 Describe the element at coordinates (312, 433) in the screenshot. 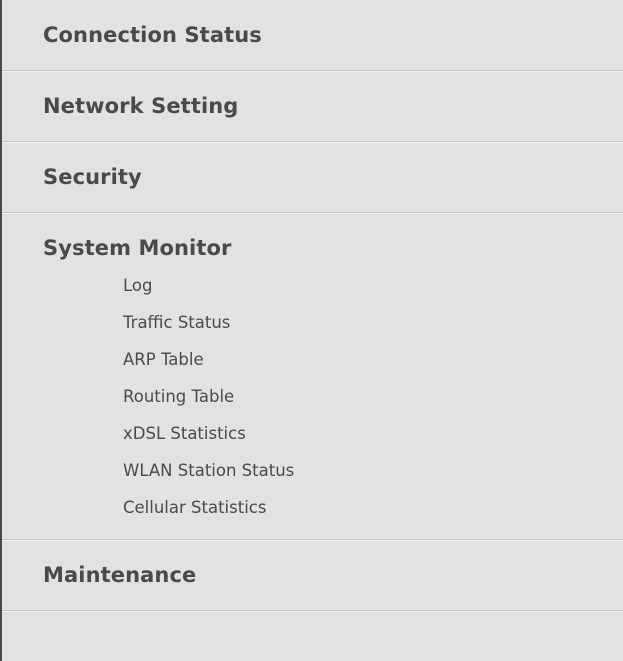

I see `submenu-item-xdsl-statistics: xDSL Statistics` at that location.